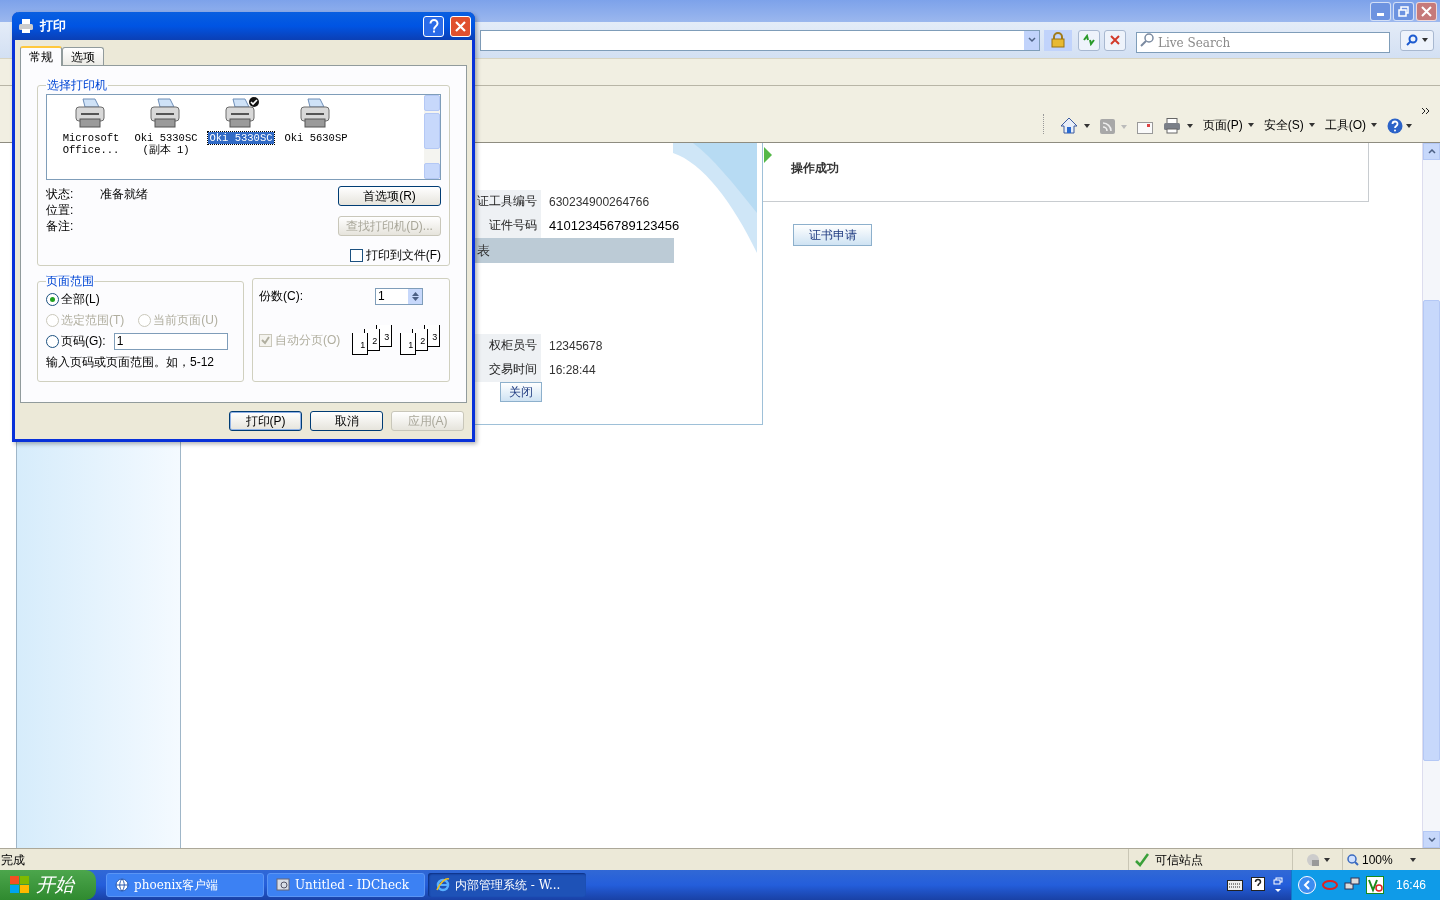 The image size is (1440, 900). I want to click on close-button: 关闭, so click(521, 392).